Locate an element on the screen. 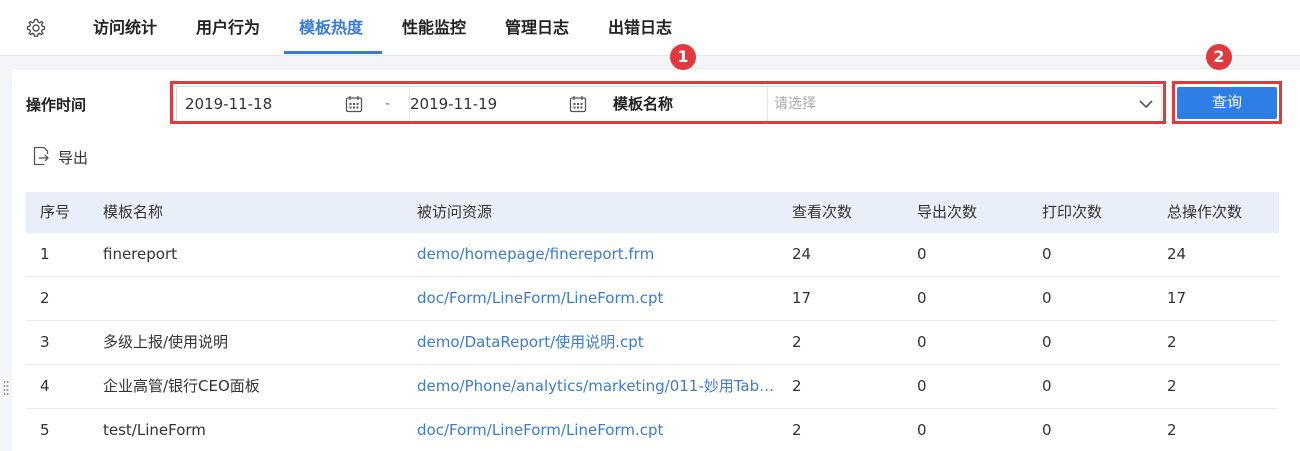  cell-index: 2 is located at coordinates (45, 298).